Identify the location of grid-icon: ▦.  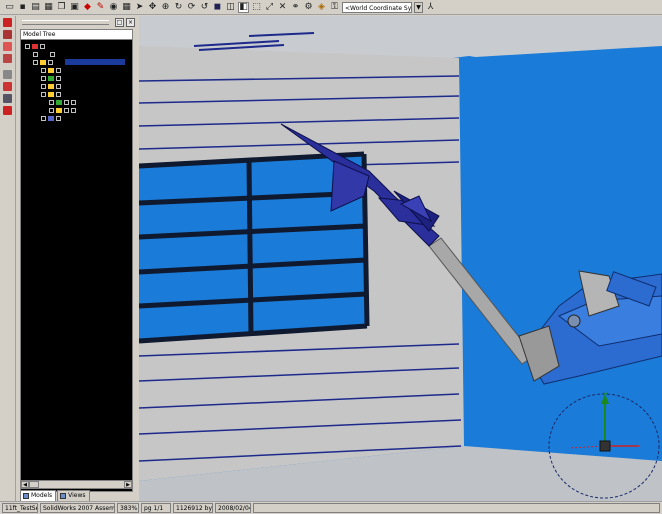
(126, 7).